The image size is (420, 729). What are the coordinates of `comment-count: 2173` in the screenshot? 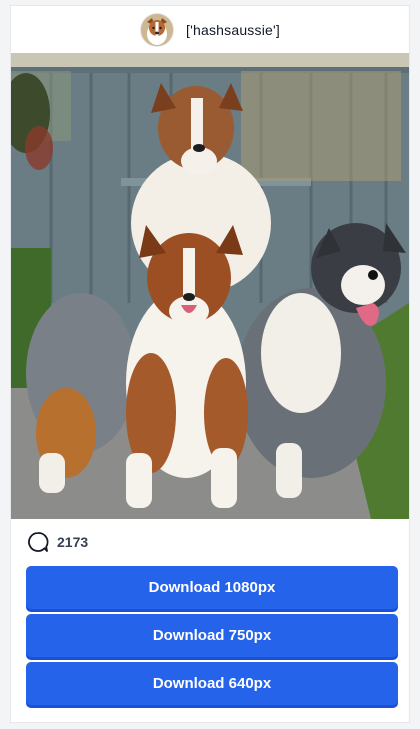 It's located at (73, 542).